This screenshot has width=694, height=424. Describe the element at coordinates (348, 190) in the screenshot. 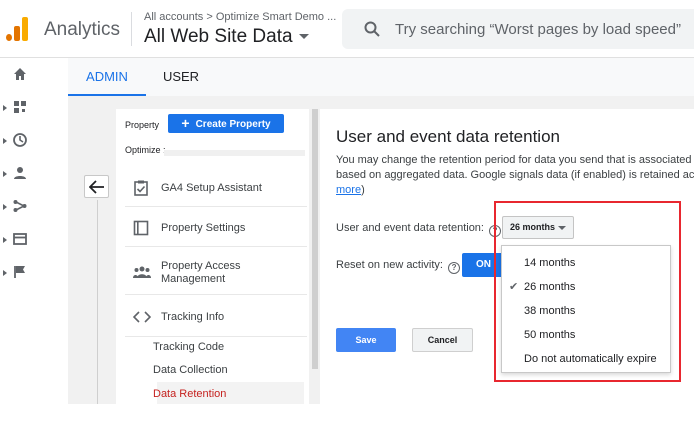

I see `learn-more-link: more` at that location.